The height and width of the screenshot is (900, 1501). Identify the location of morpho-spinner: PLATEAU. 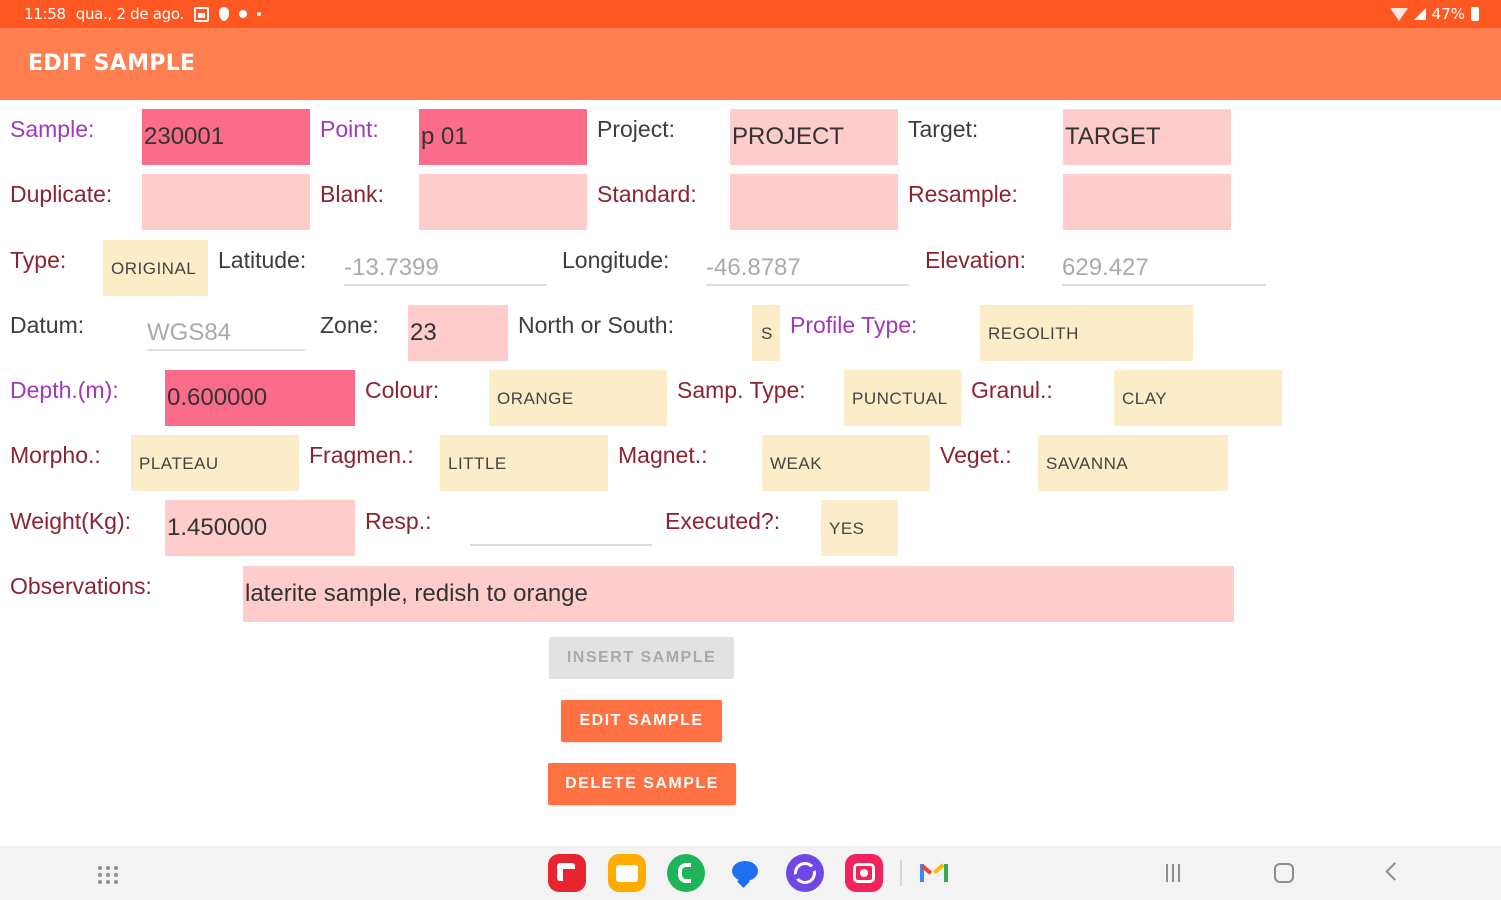
(215, 463).